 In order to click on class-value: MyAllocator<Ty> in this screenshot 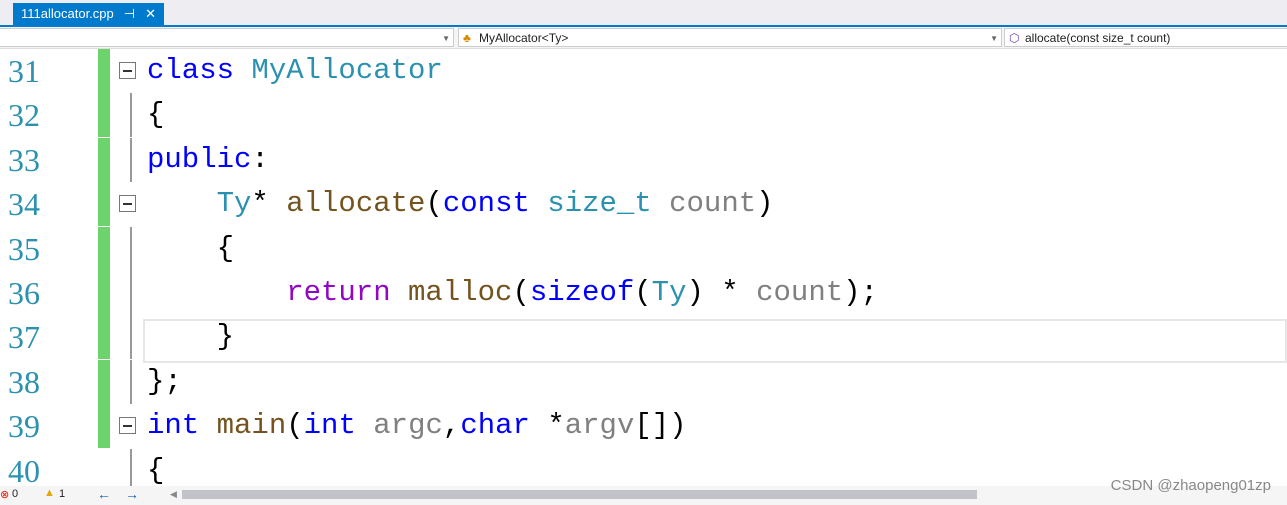, I will do `click(524, 38)`.